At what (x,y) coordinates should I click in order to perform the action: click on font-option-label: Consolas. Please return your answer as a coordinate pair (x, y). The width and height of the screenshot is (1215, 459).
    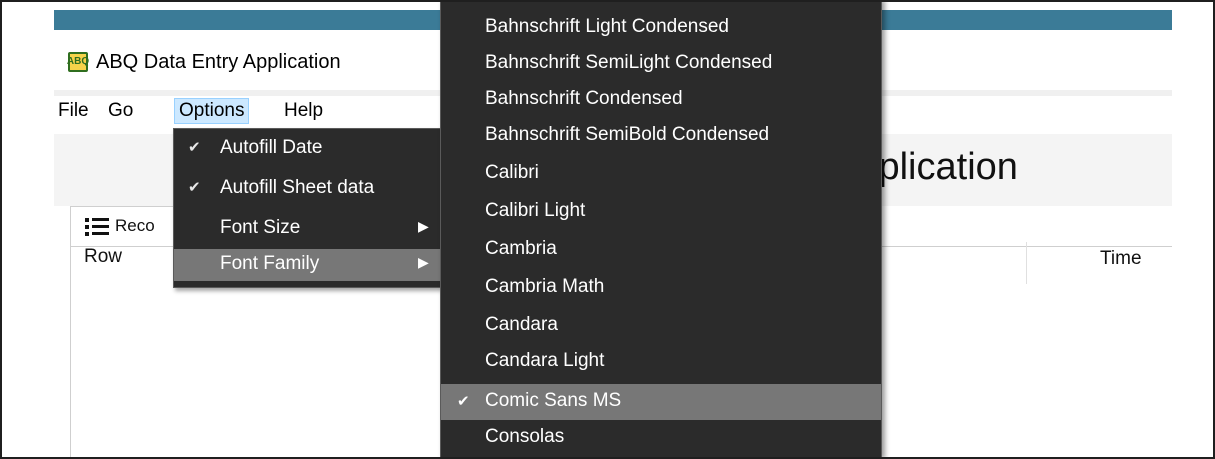
    Looking at the image, I should click on (525, 436).